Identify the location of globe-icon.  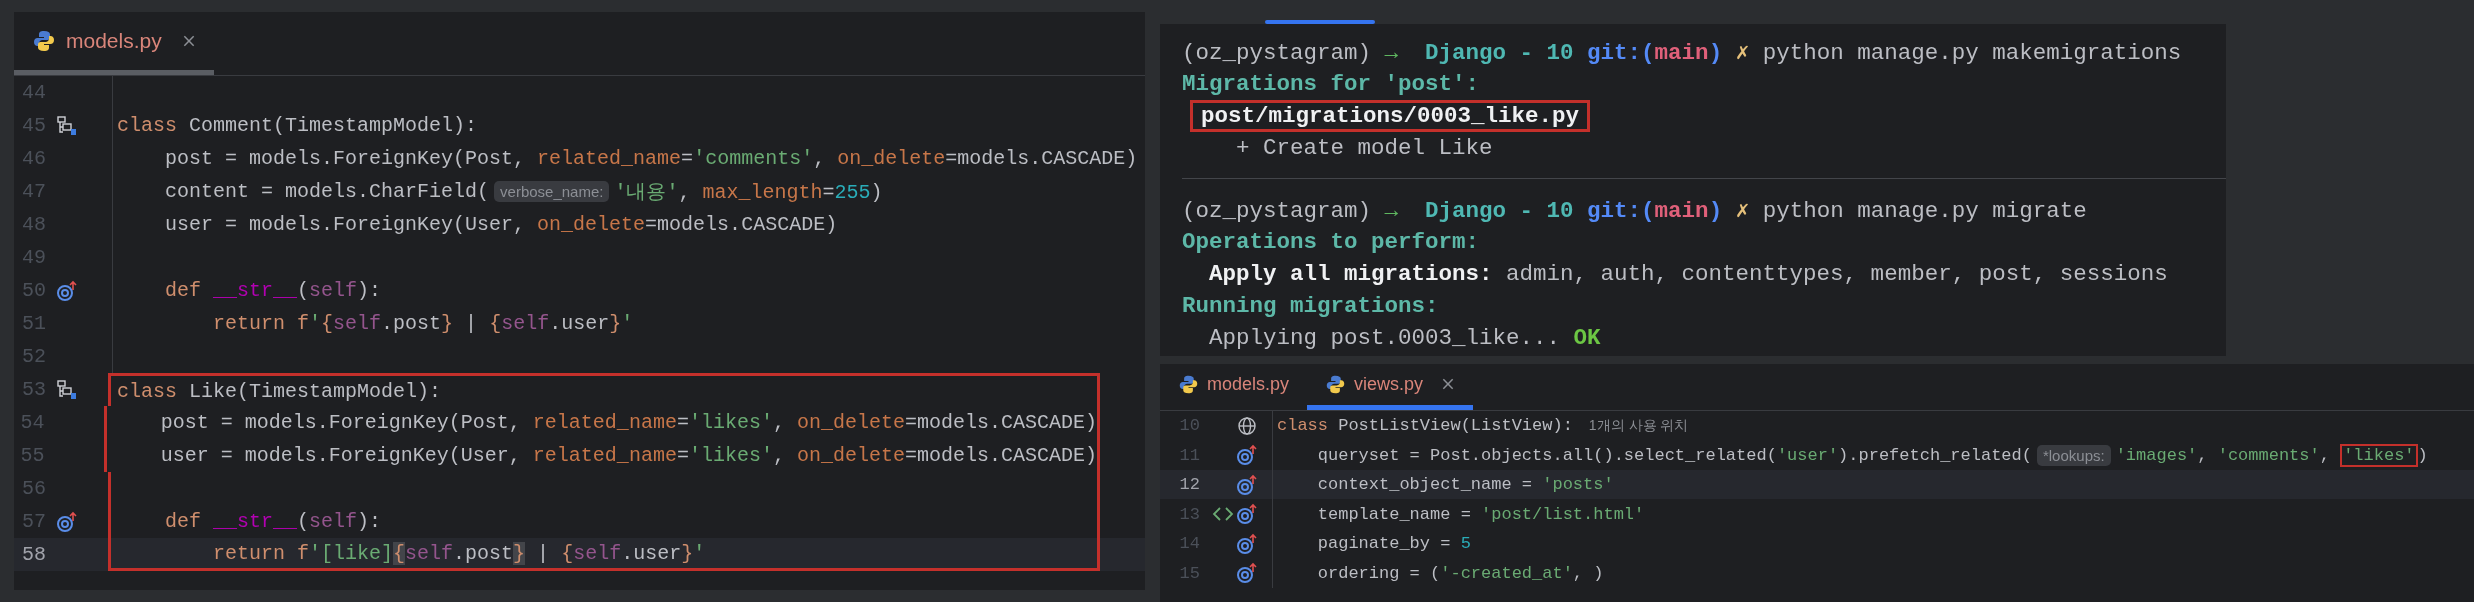
(1247, 425).